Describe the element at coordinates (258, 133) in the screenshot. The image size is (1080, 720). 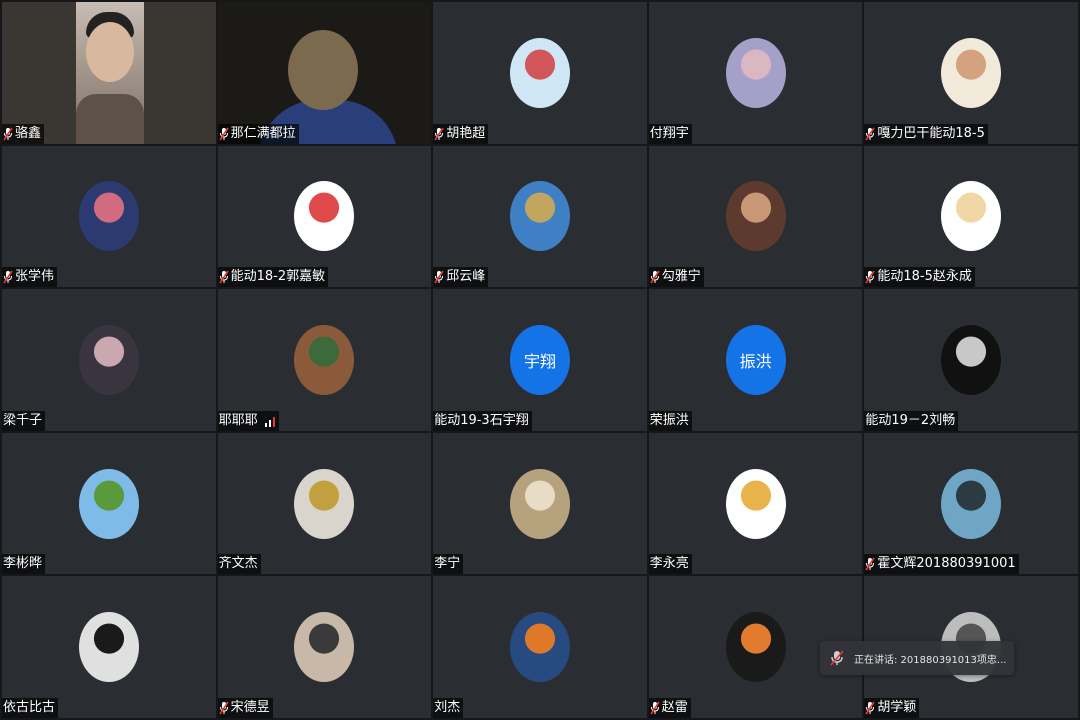
I see `participant-name-label: 那仁满都拉` at that location.